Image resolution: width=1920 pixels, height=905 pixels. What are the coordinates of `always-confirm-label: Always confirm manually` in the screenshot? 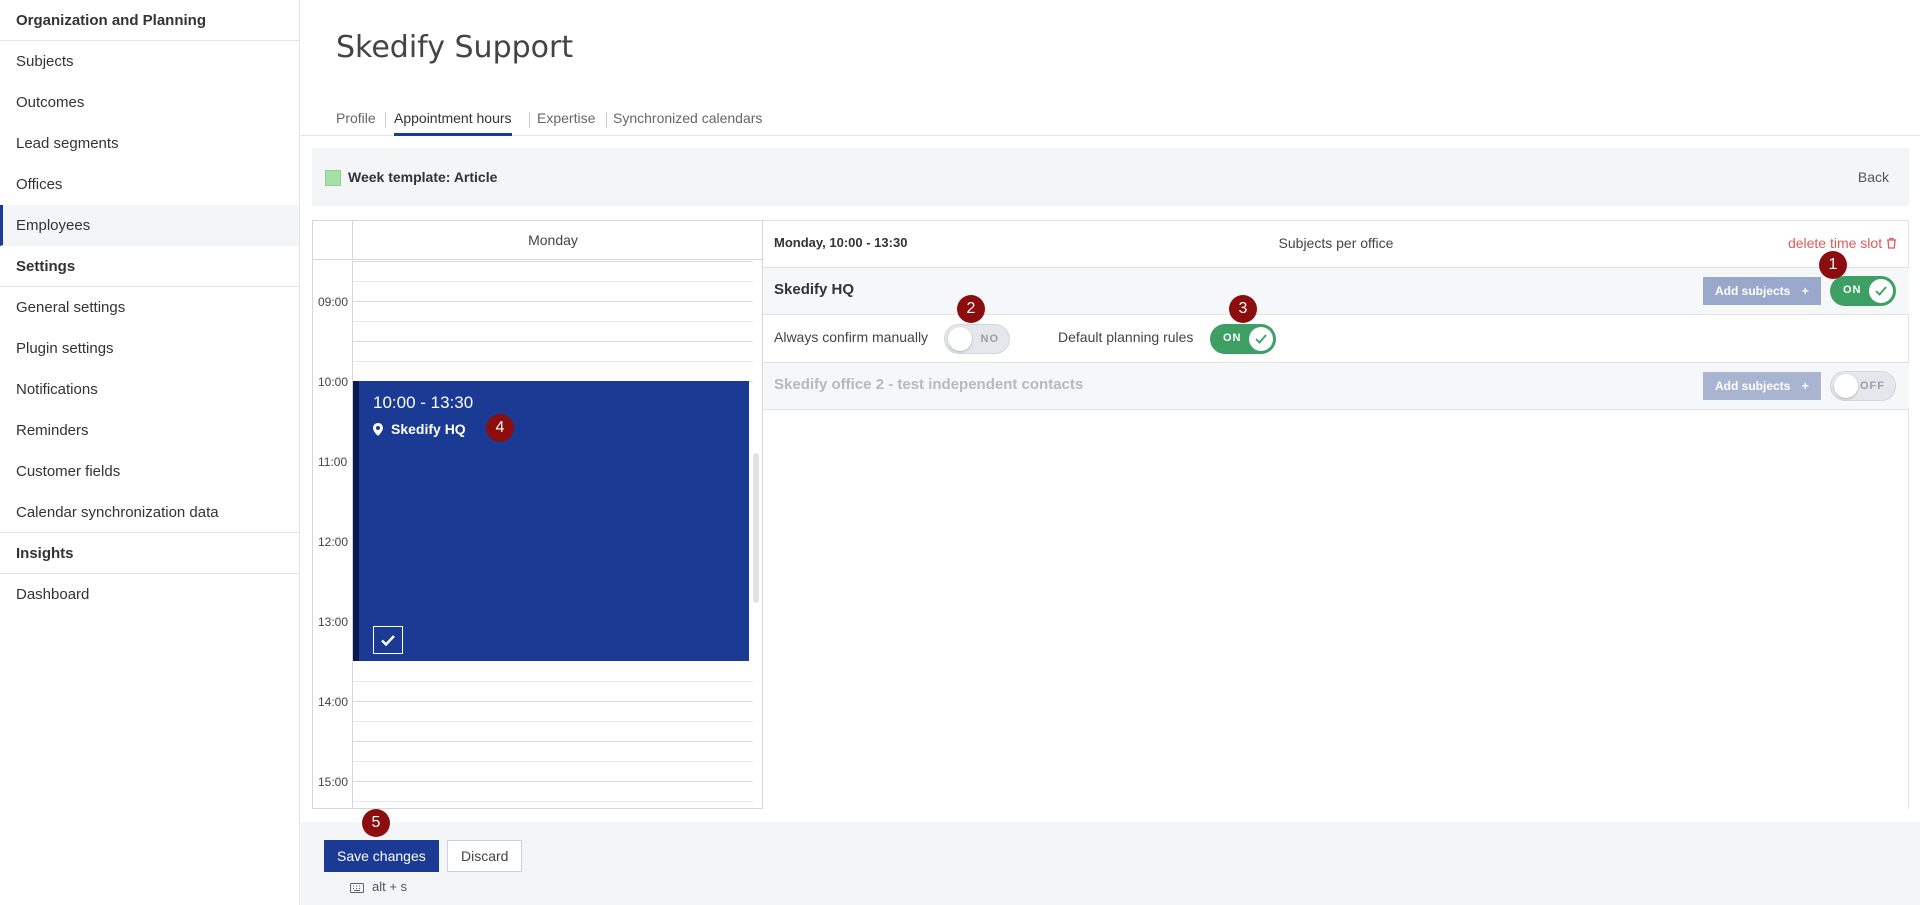 It's located at (851, 337).